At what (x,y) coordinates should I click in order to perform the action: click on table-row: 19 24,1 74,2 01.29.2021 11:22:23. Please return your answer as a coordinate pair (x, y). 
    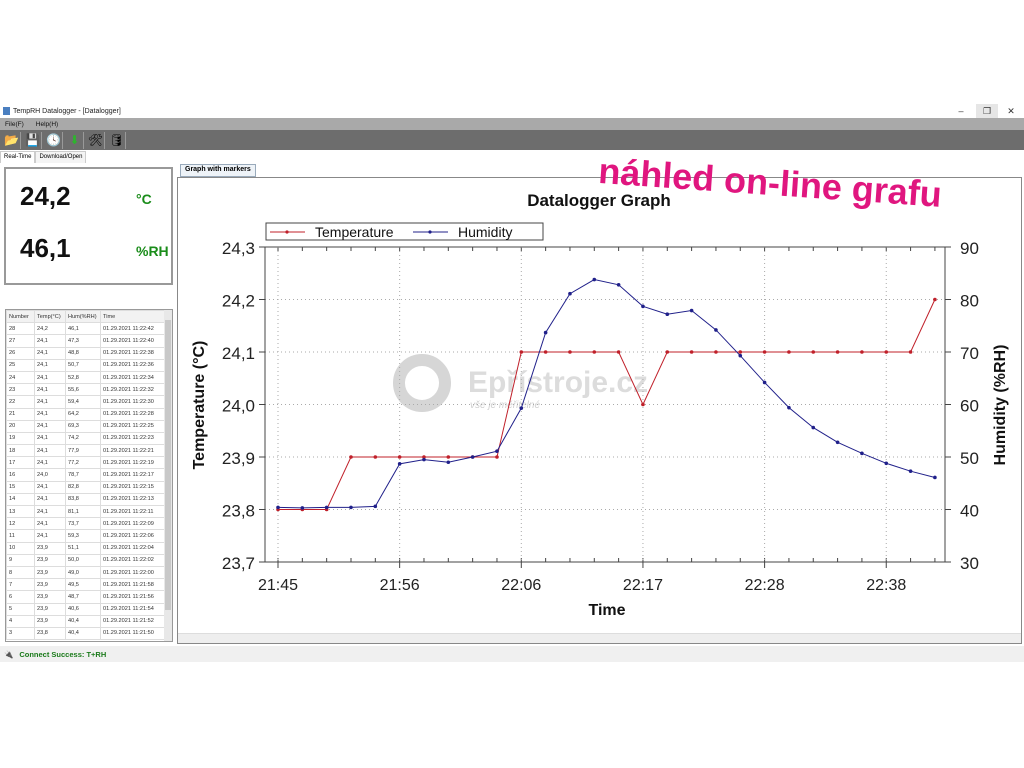
    Looking at the image, I should click on (86, 438).